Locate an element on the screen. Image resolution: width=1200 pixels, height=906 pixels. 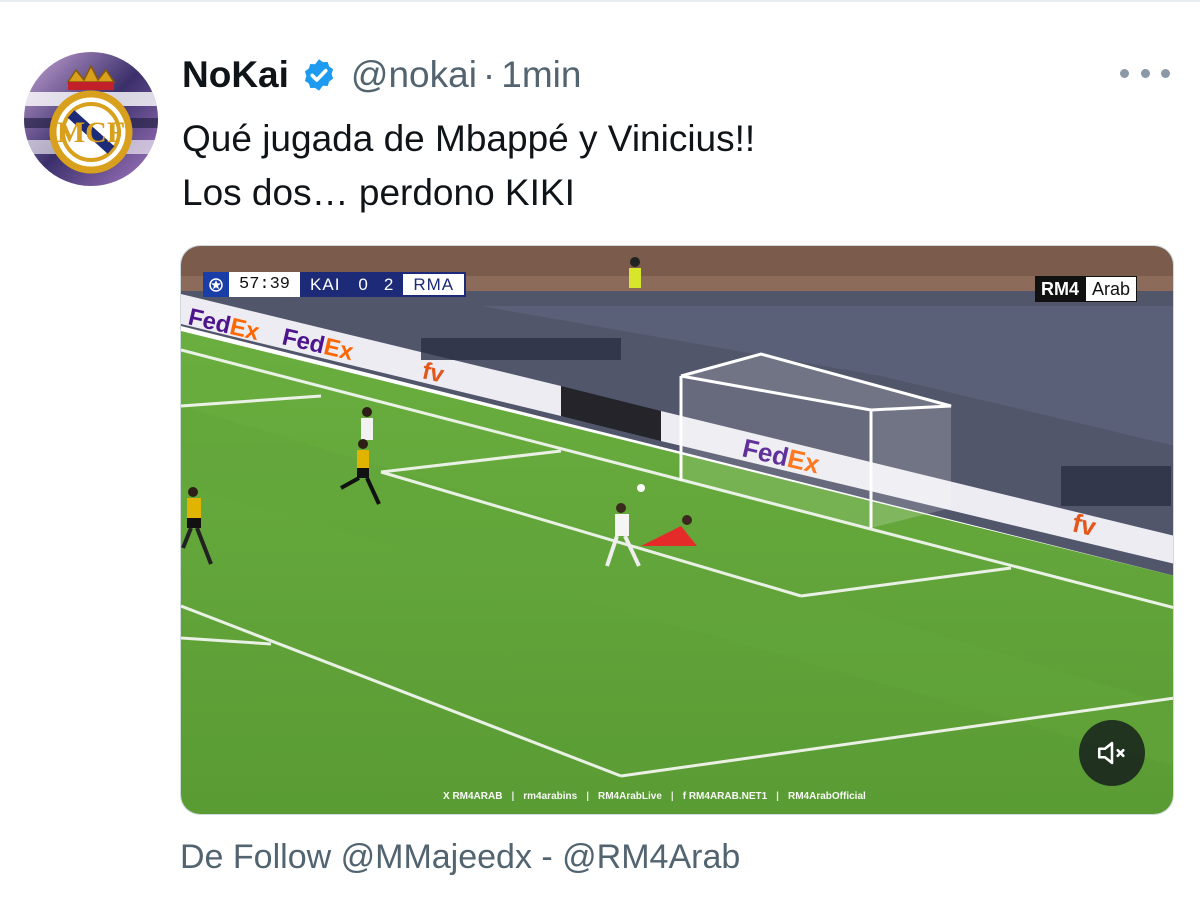
avatar: MCF is located at coordinates (91, 119).